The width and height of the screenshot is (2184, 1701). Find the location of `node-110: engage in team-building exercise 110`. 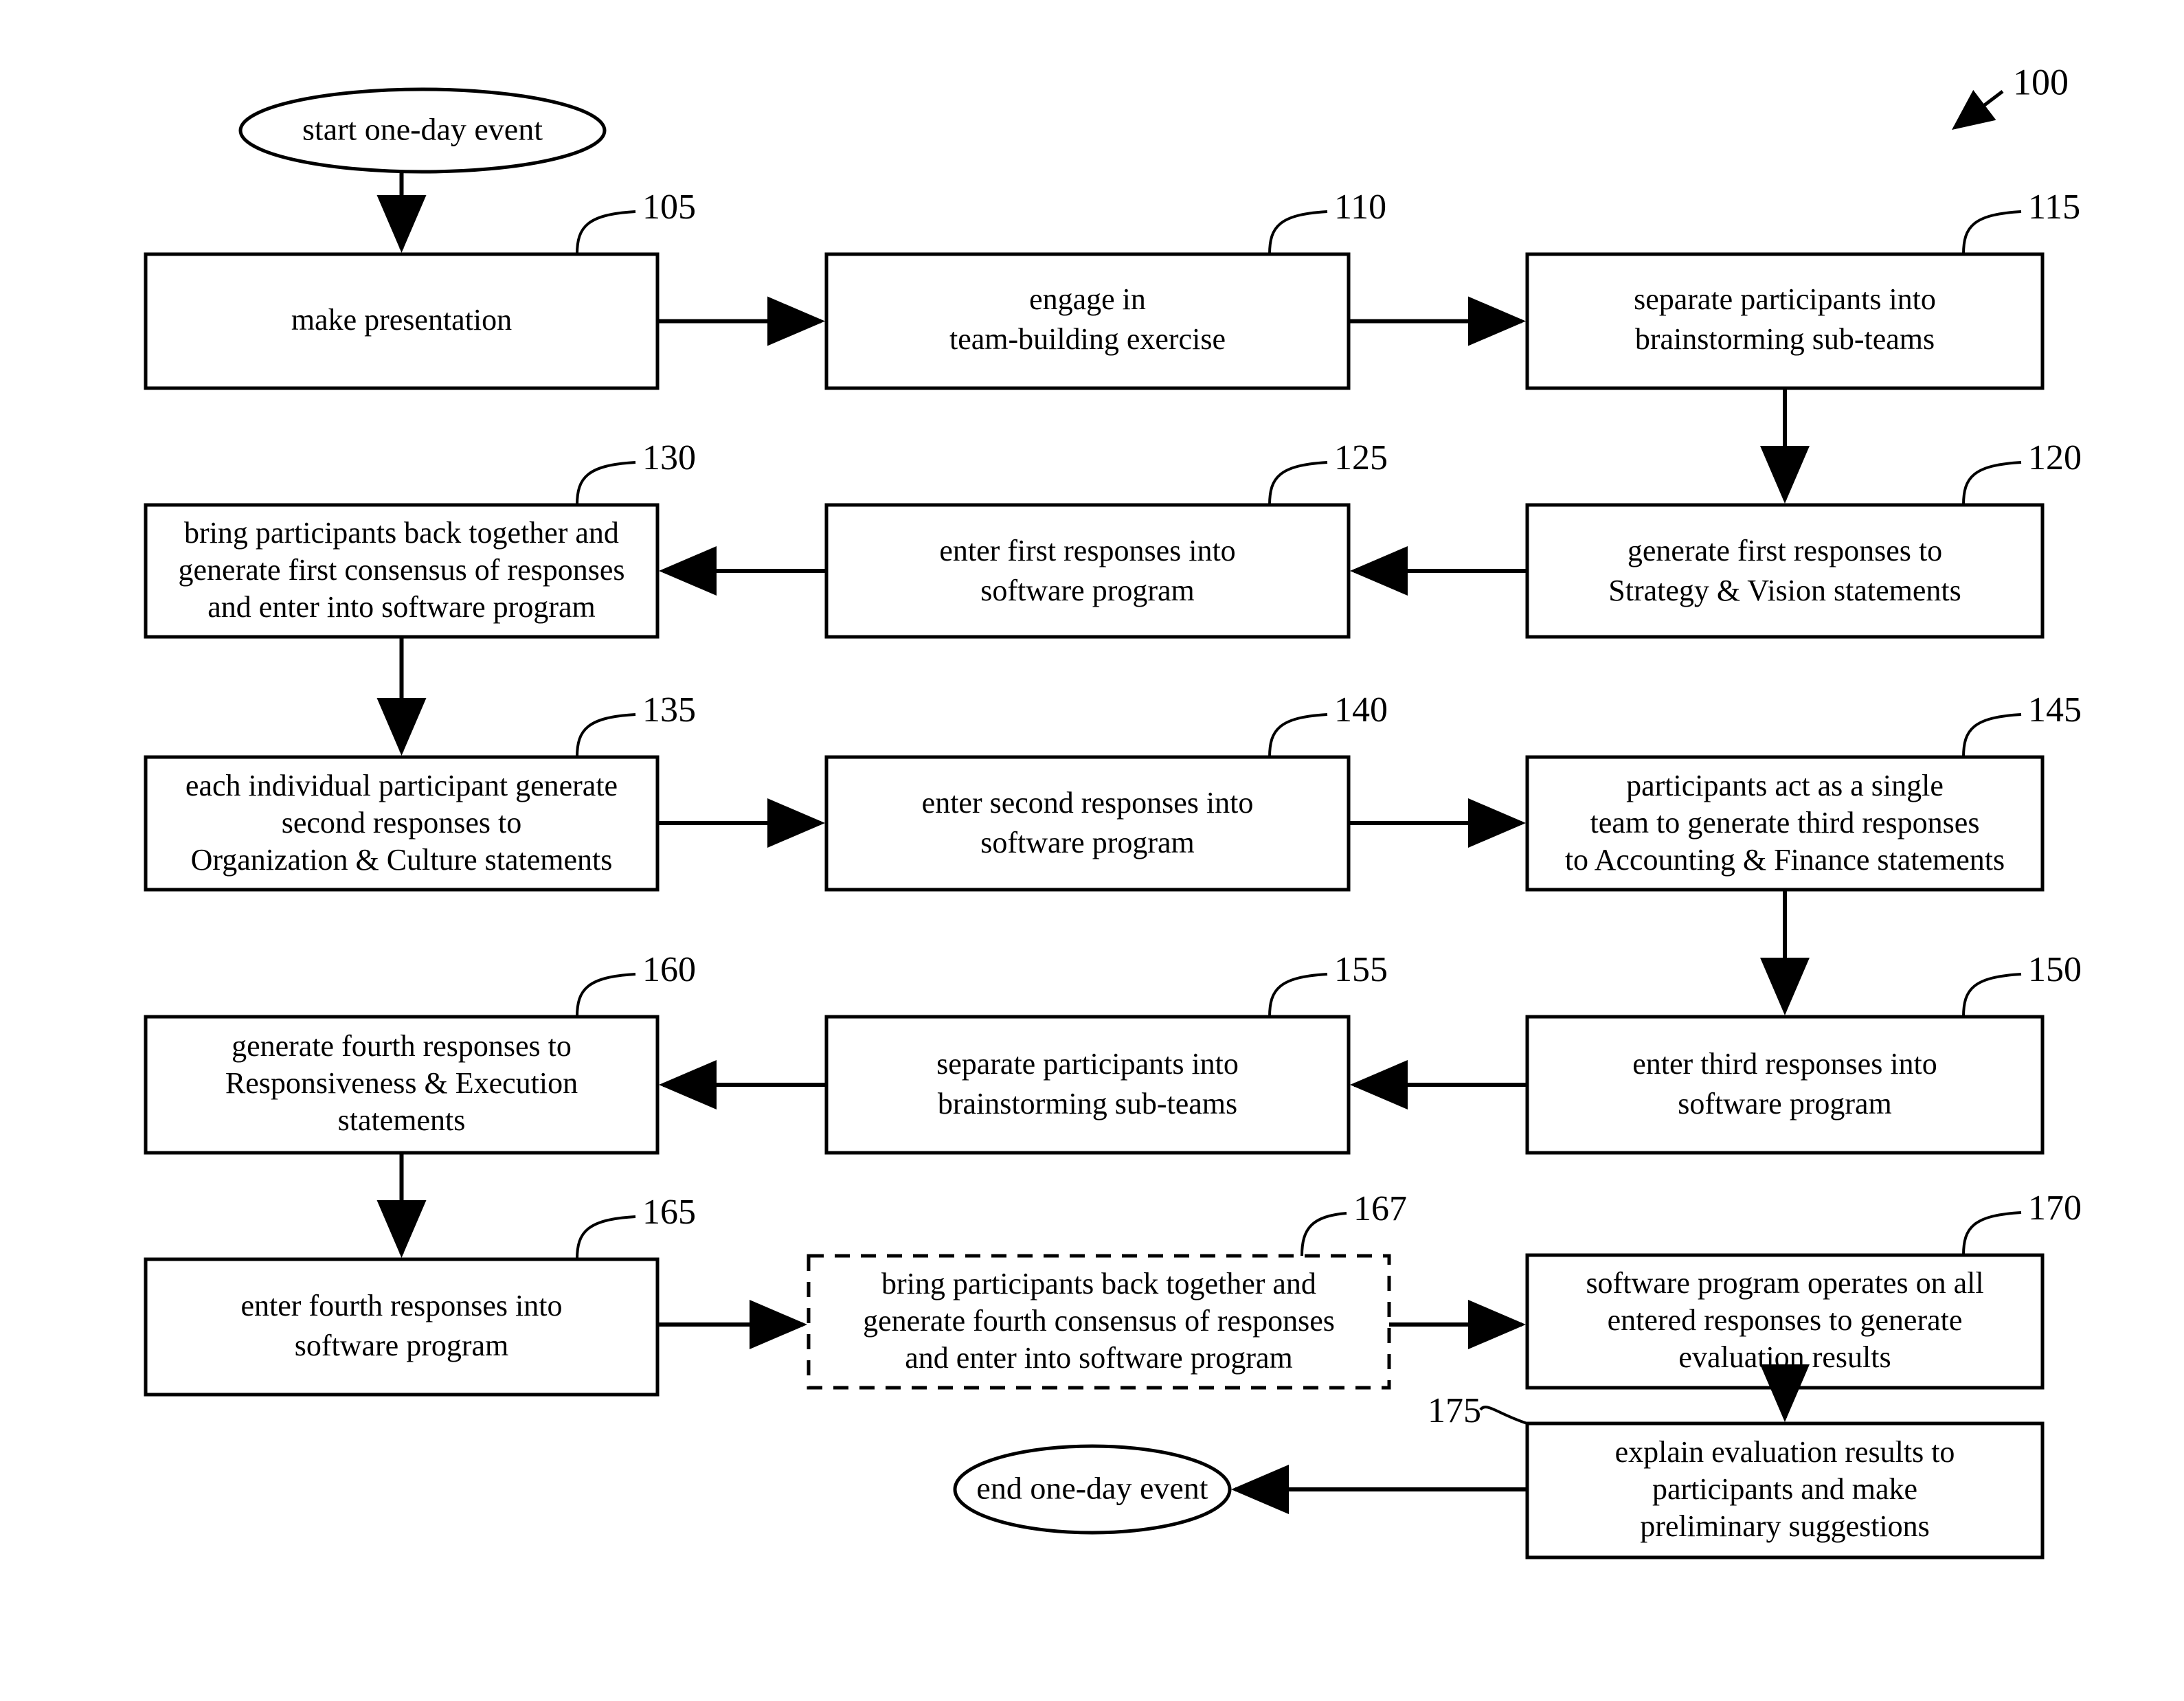

node-110: engage in team-building exercise 110 is located at coordinates (1105, 289).